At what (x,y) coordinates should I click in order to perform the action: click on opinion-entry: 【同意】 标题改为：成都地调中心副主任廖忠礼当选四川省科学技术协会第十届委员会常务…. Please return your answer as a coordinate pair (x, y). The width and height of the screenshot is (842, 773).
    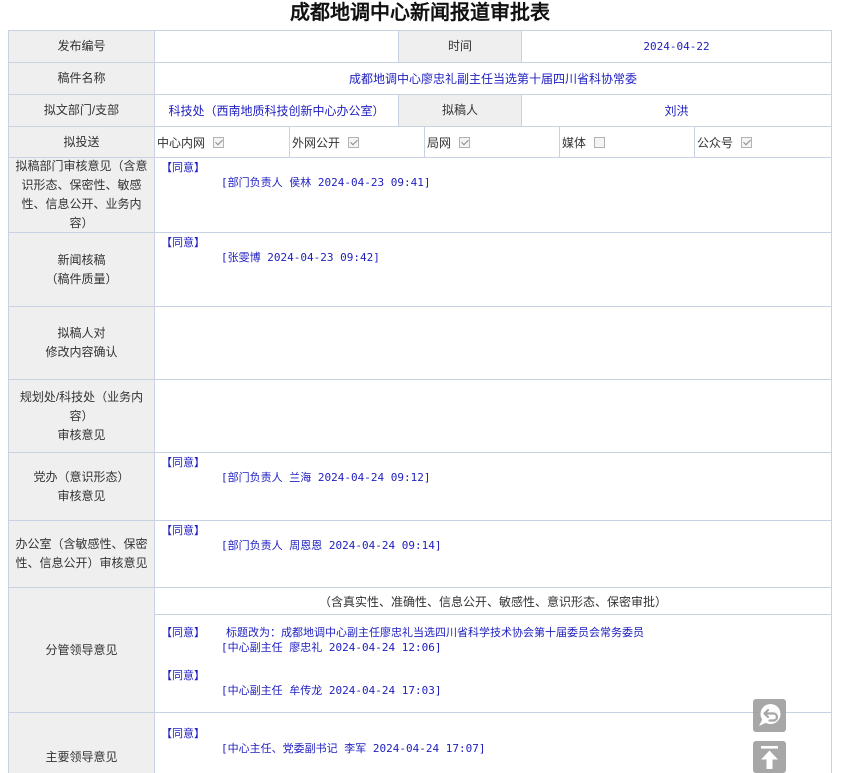
    Looking at the image, I should click on (493, 640).